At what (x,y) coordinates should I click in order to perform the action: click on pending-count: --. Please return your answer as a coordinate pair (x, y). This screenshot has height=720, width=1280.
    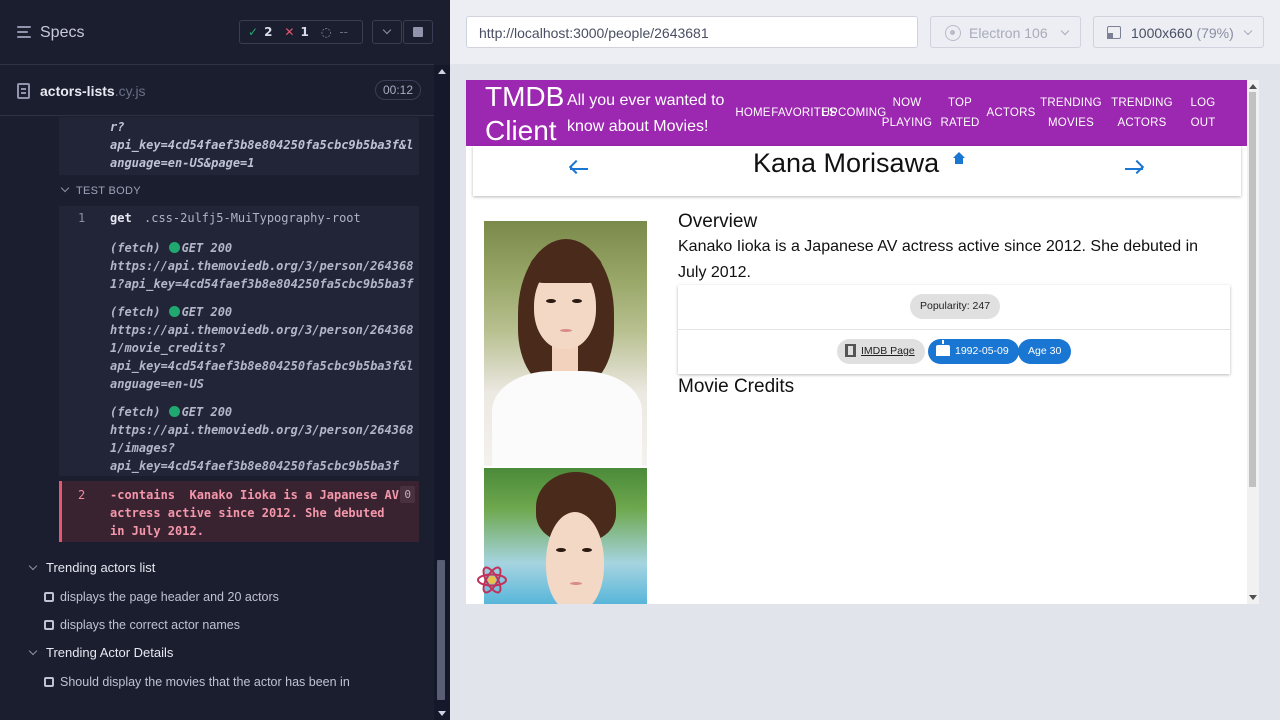
    Looking at the image, I should click on (343, 32).